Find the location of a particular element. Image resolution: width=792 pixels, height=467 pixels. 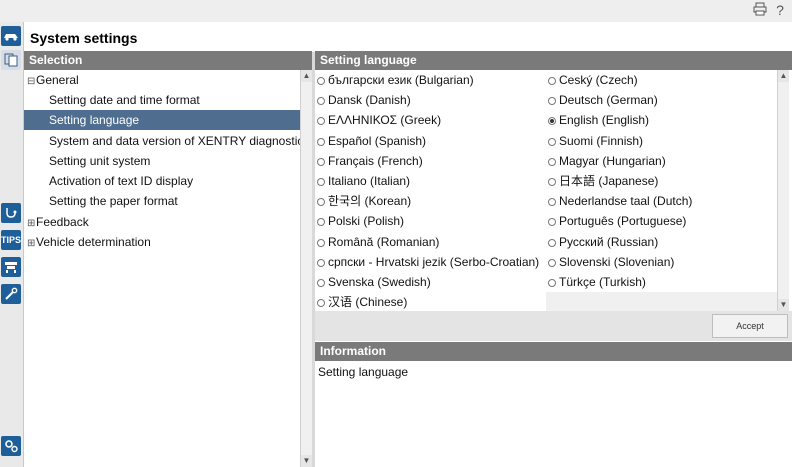

tree-node-label: Feedback is located at coordinates (62, 222).